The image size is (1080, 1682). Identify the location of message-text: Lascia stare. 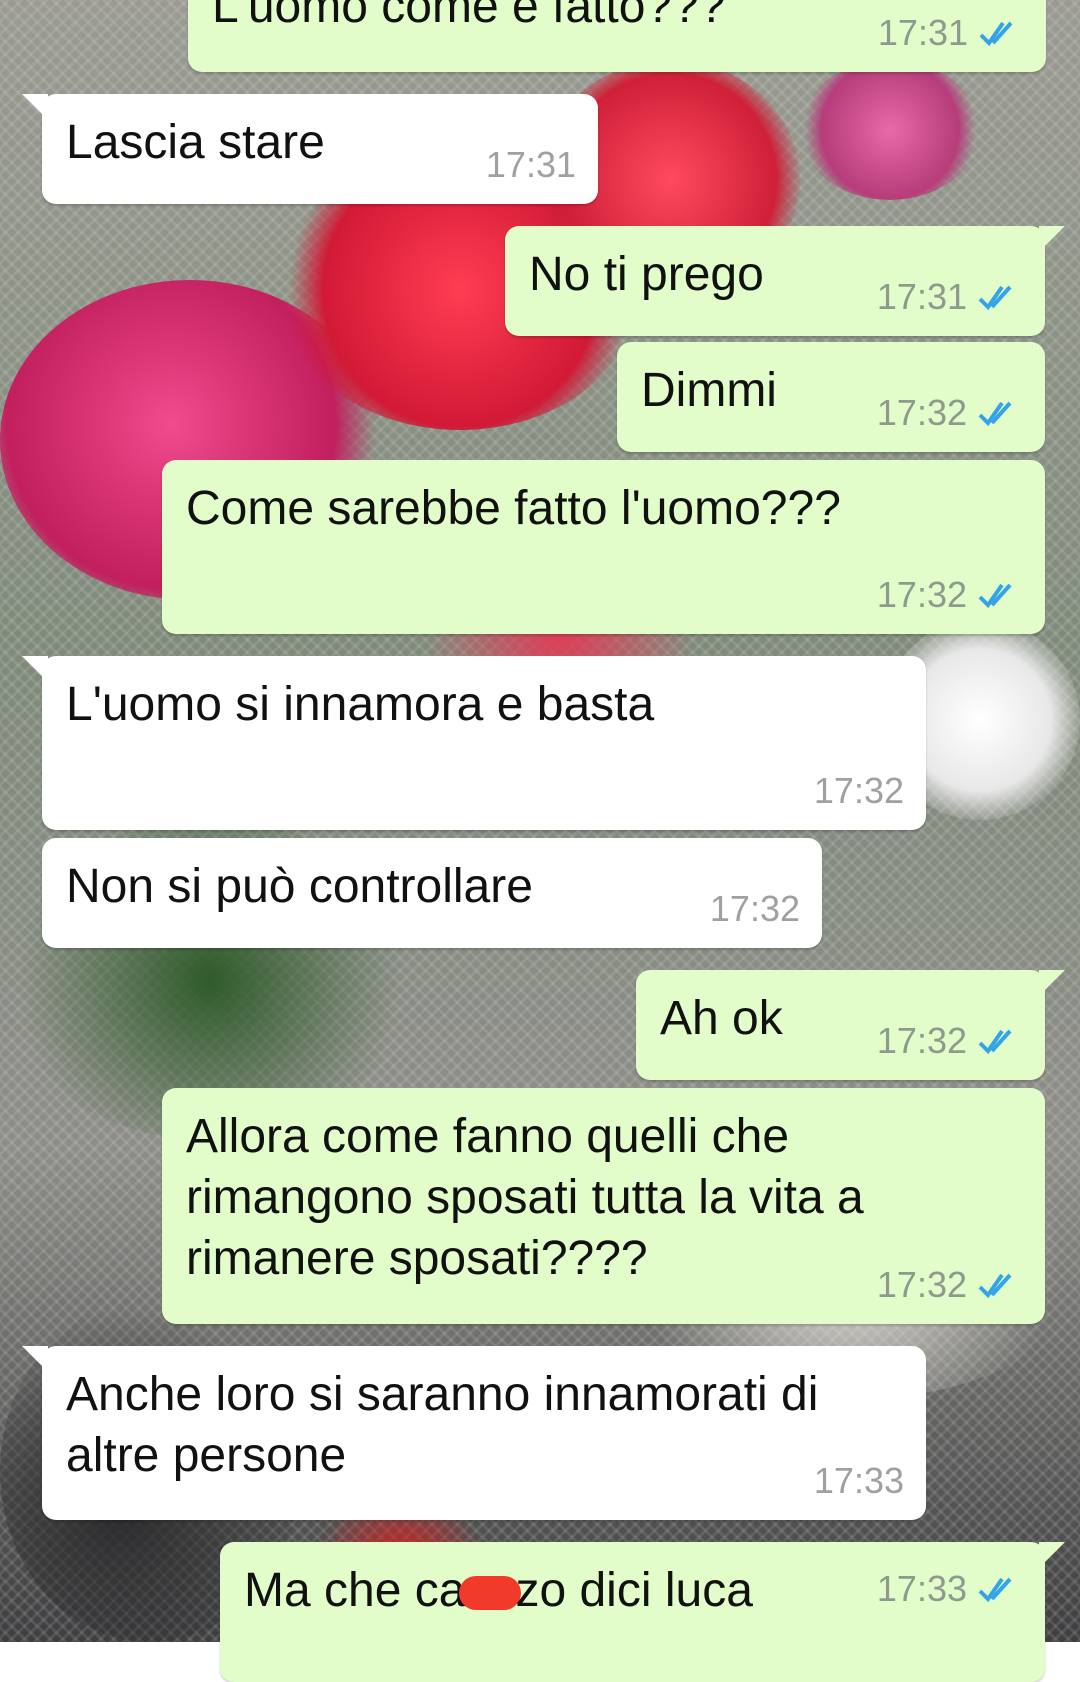
(195, 142).